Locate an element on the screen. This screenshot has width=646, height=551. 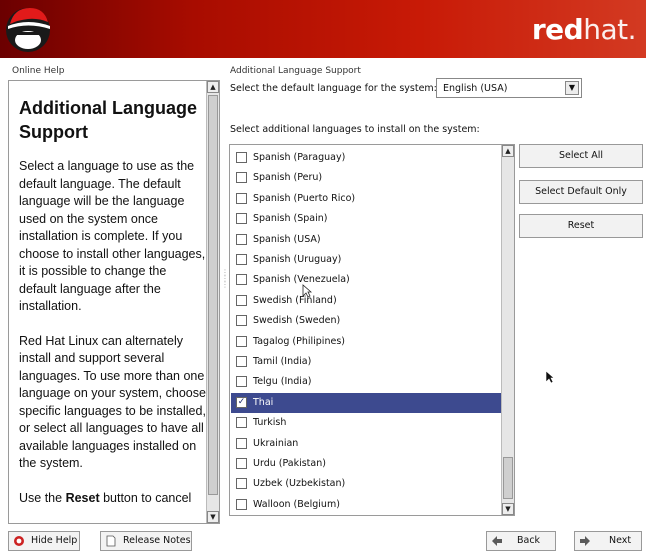
language-row: Swedish (Sweden) is located at coordinates (366, 321).